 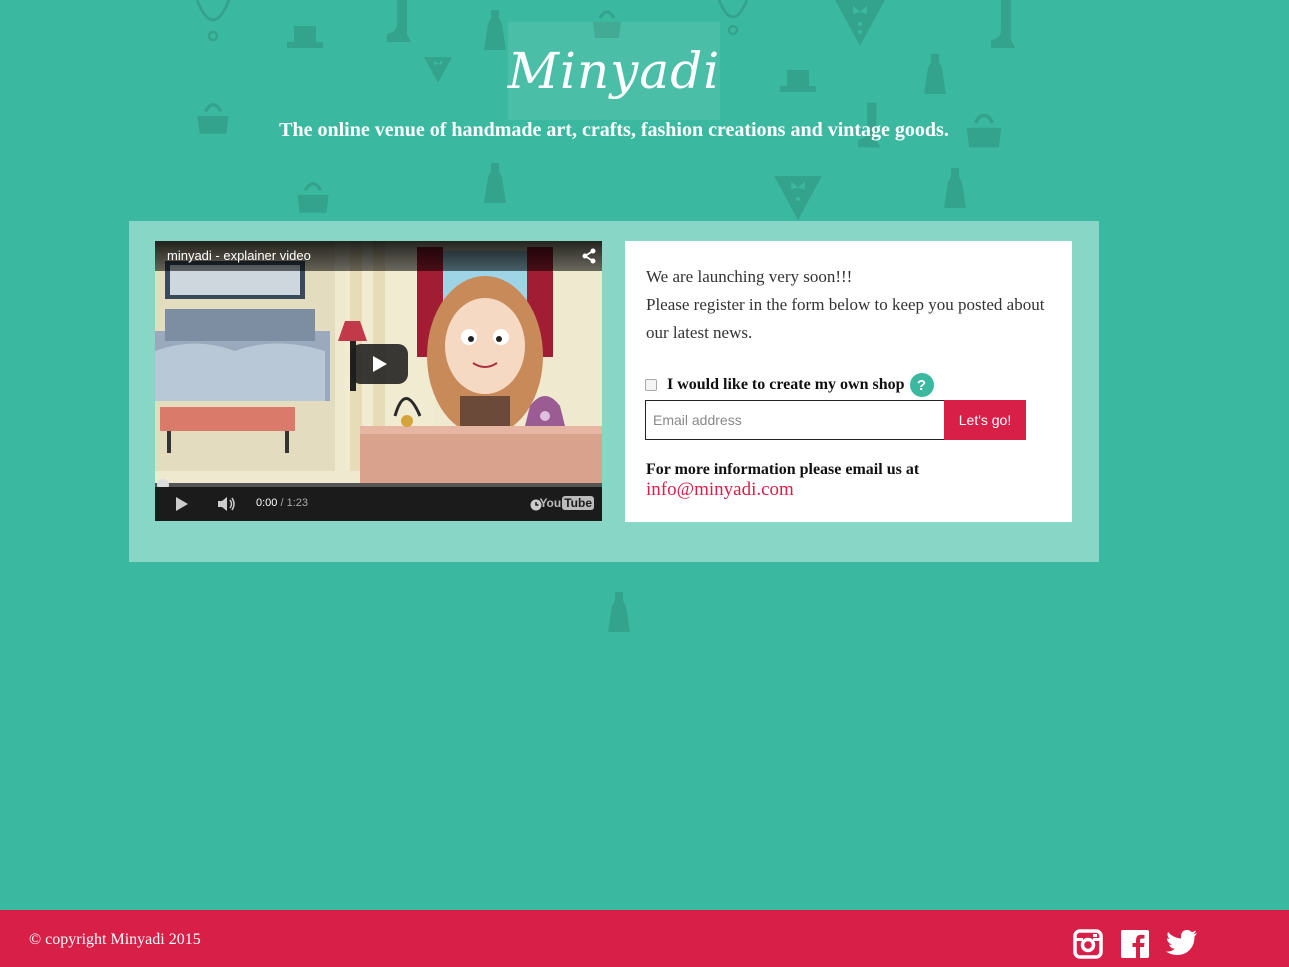 What do you see at coordinates (313, 196) in the screenshot?
I see `handbag-decoration-icon` at bounding box center [313, 196].